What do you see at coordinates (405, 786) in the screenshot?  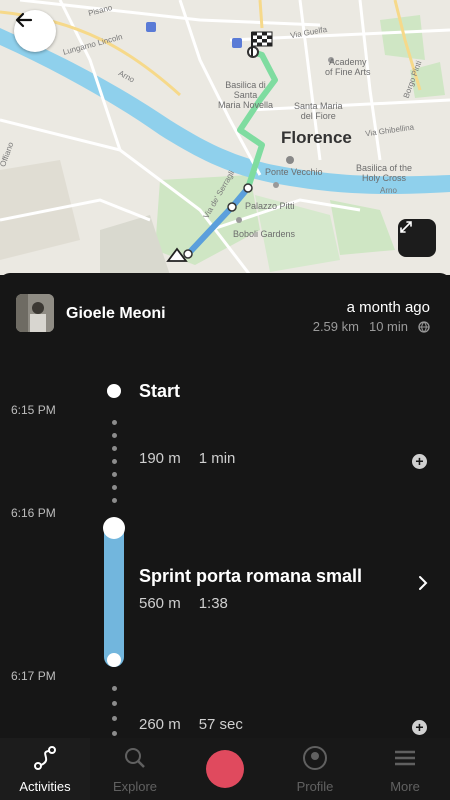 I see `nav-label: More` at bounding box center [405, 786].